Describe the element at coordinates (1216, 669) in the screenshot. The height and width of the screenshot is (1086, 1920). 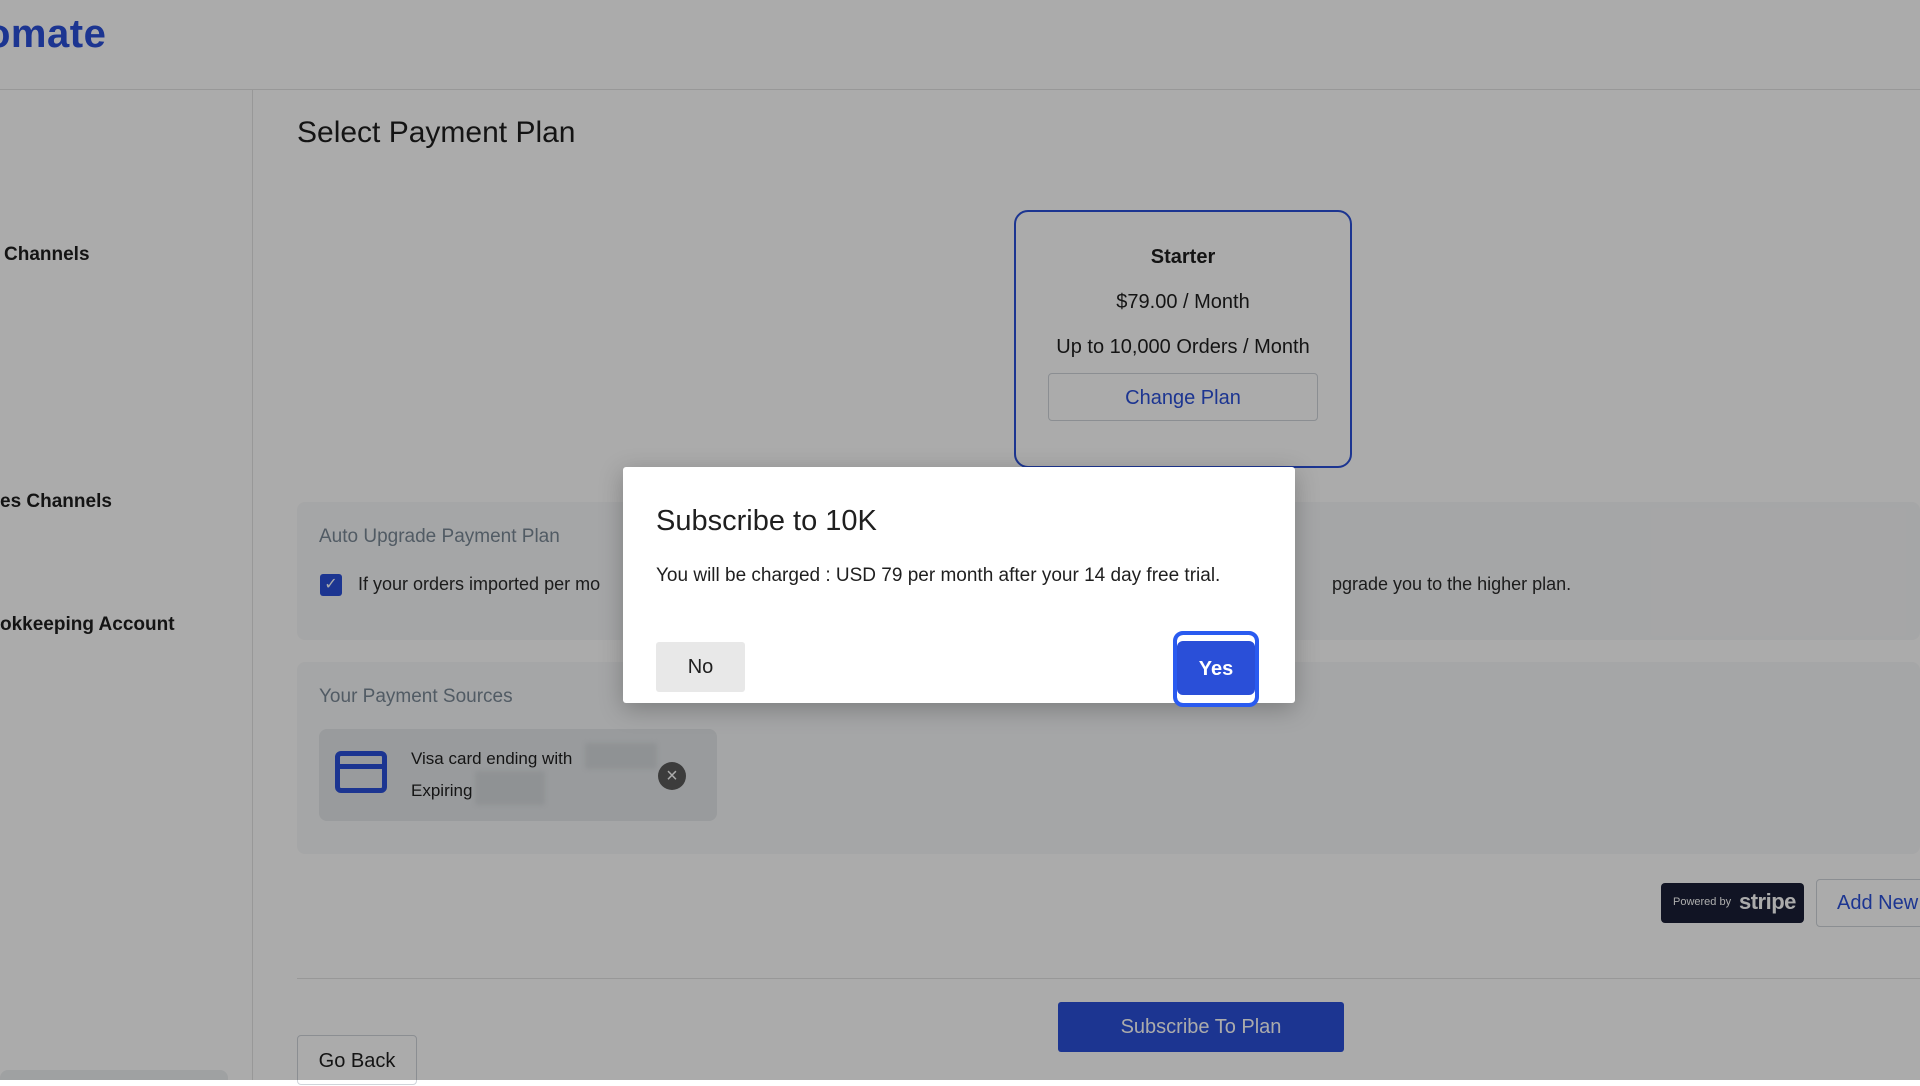
I see `yes-button: Yes` at that location.